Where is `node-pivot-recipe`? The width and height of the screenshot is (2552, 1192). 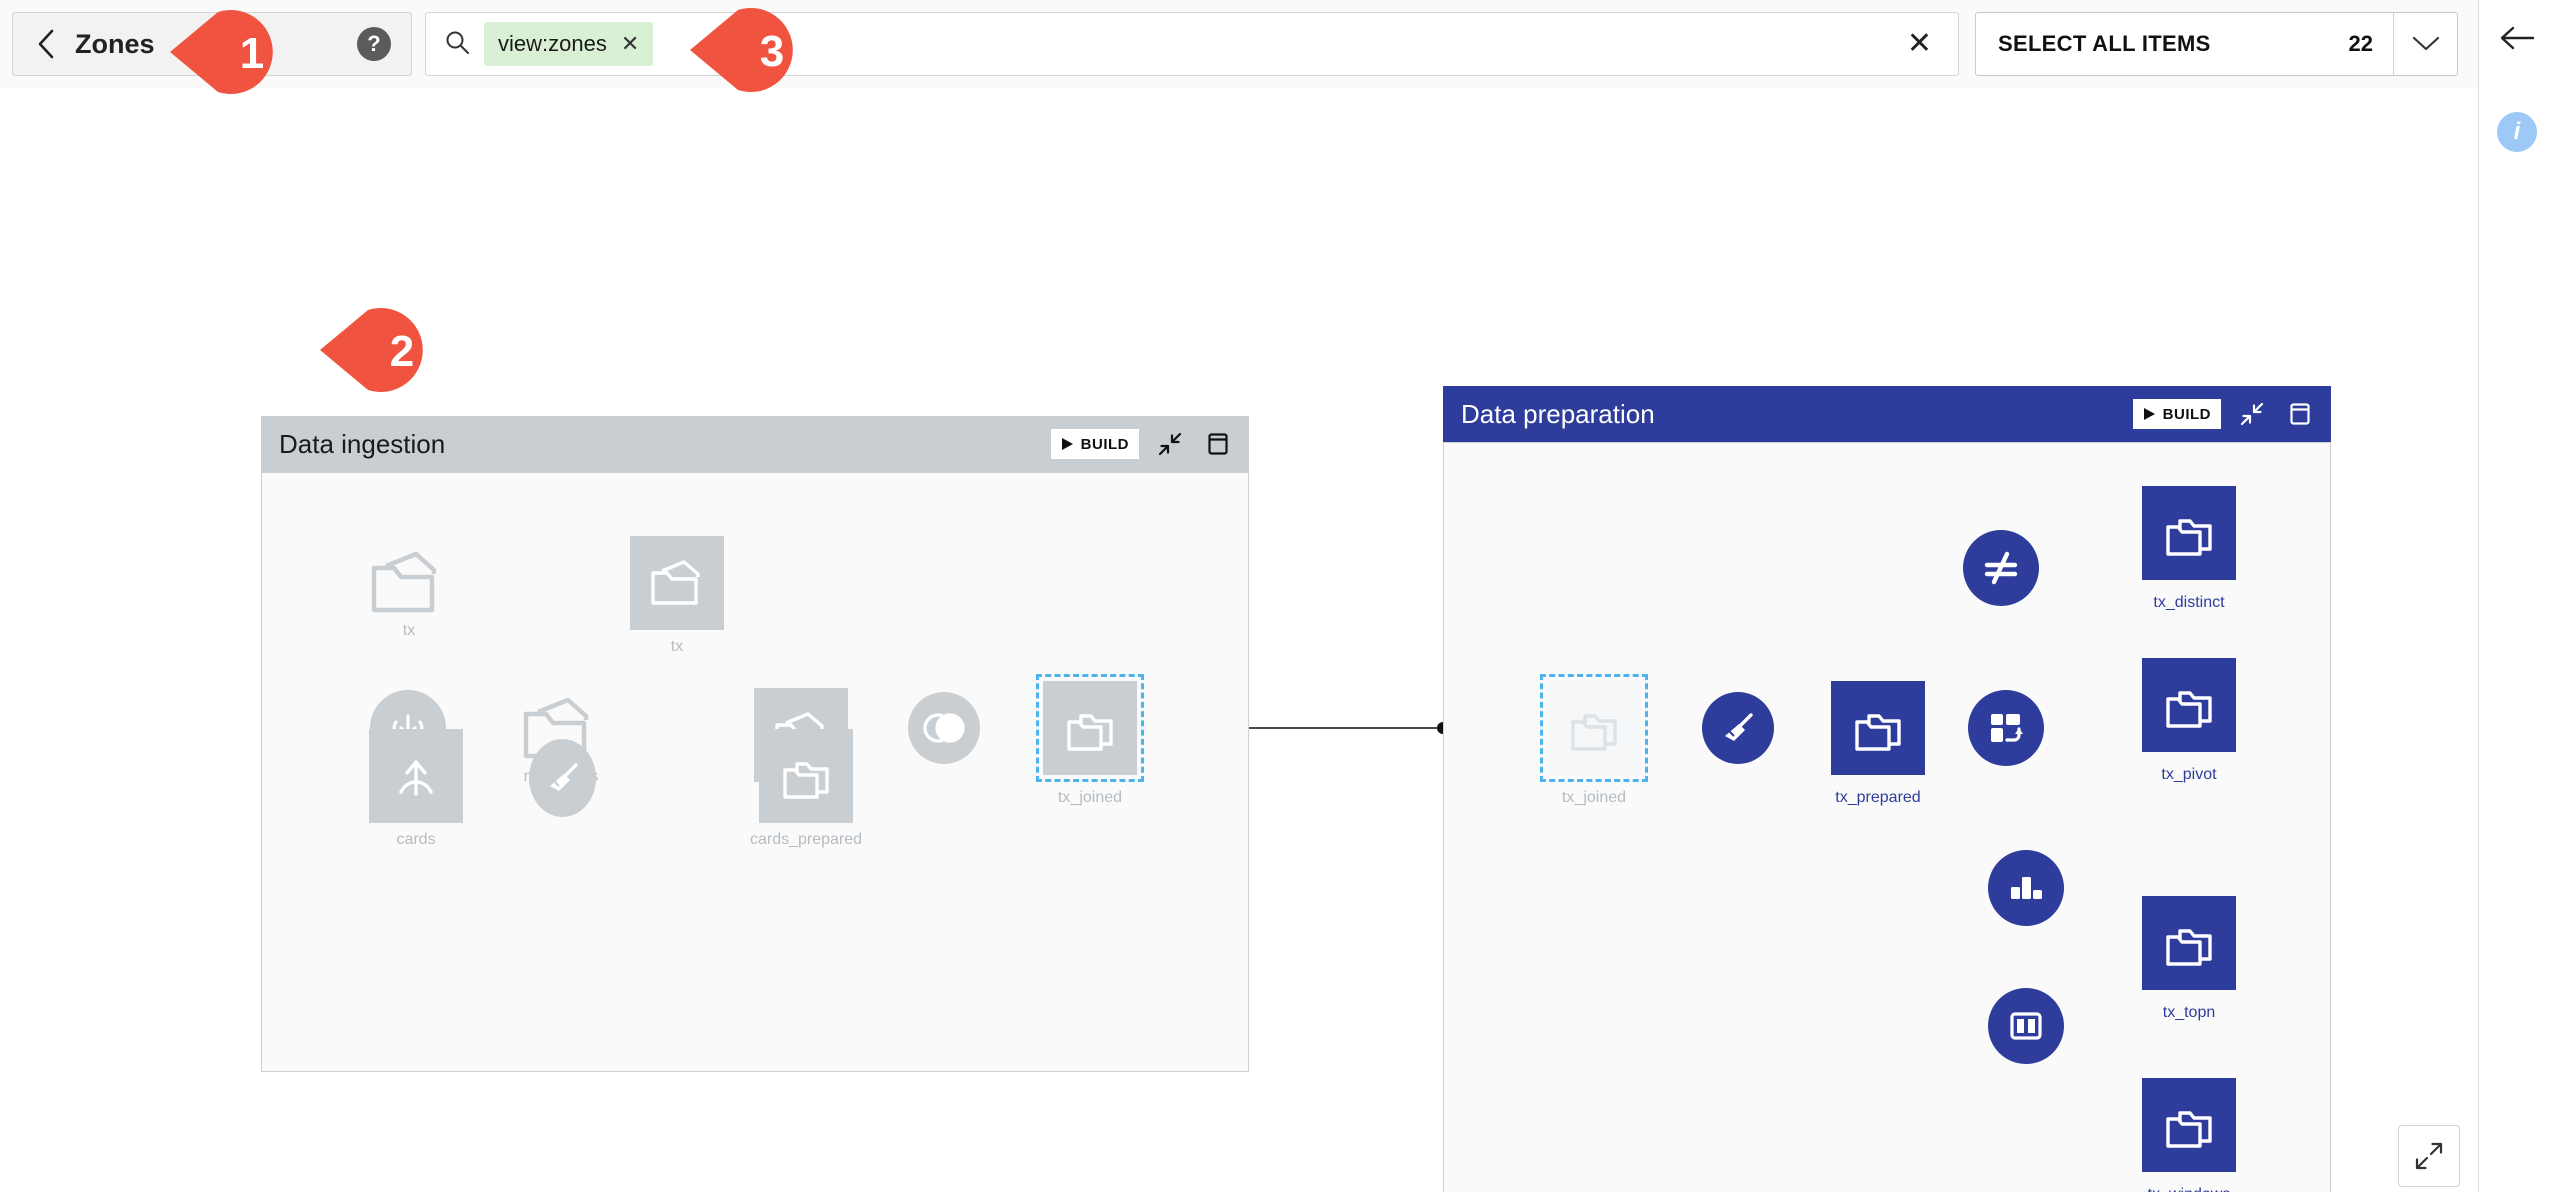
node-pivot-recipe is located at coordinates (2006, 728).